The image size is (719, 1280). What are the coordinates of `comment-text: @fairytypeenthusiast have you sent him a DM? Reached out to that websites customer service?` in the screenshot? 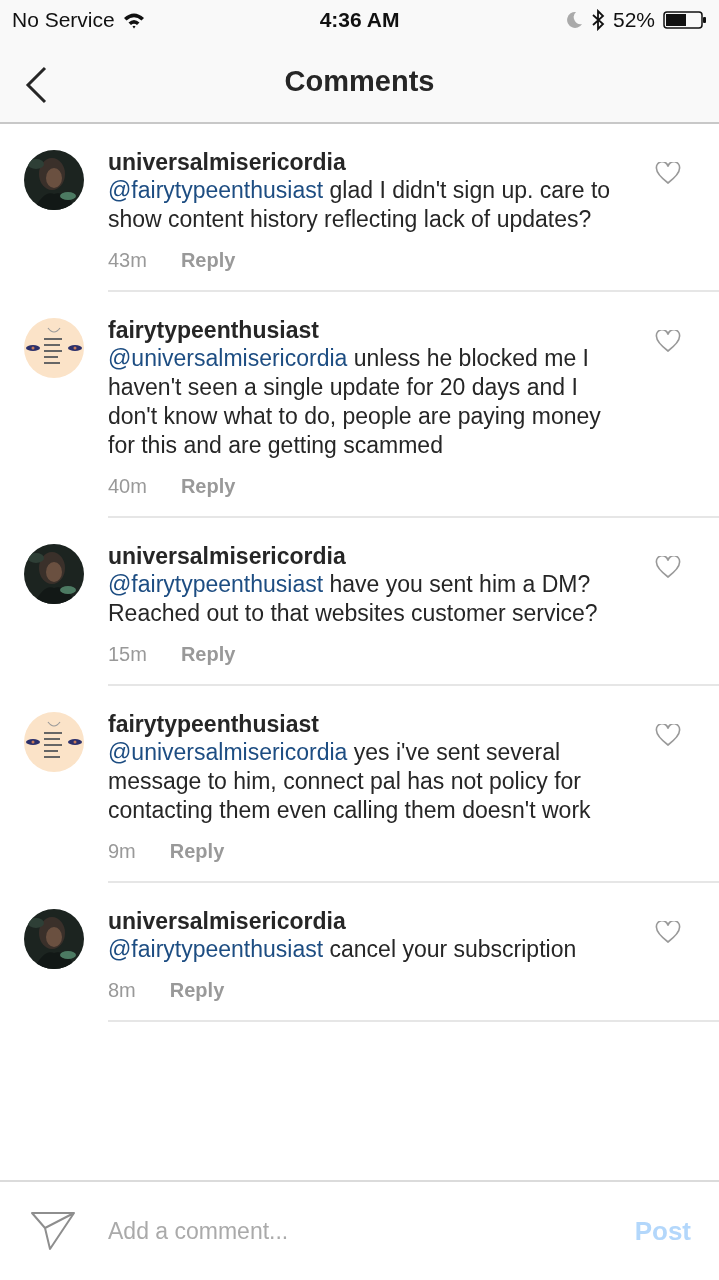 It's located at (353, 599).